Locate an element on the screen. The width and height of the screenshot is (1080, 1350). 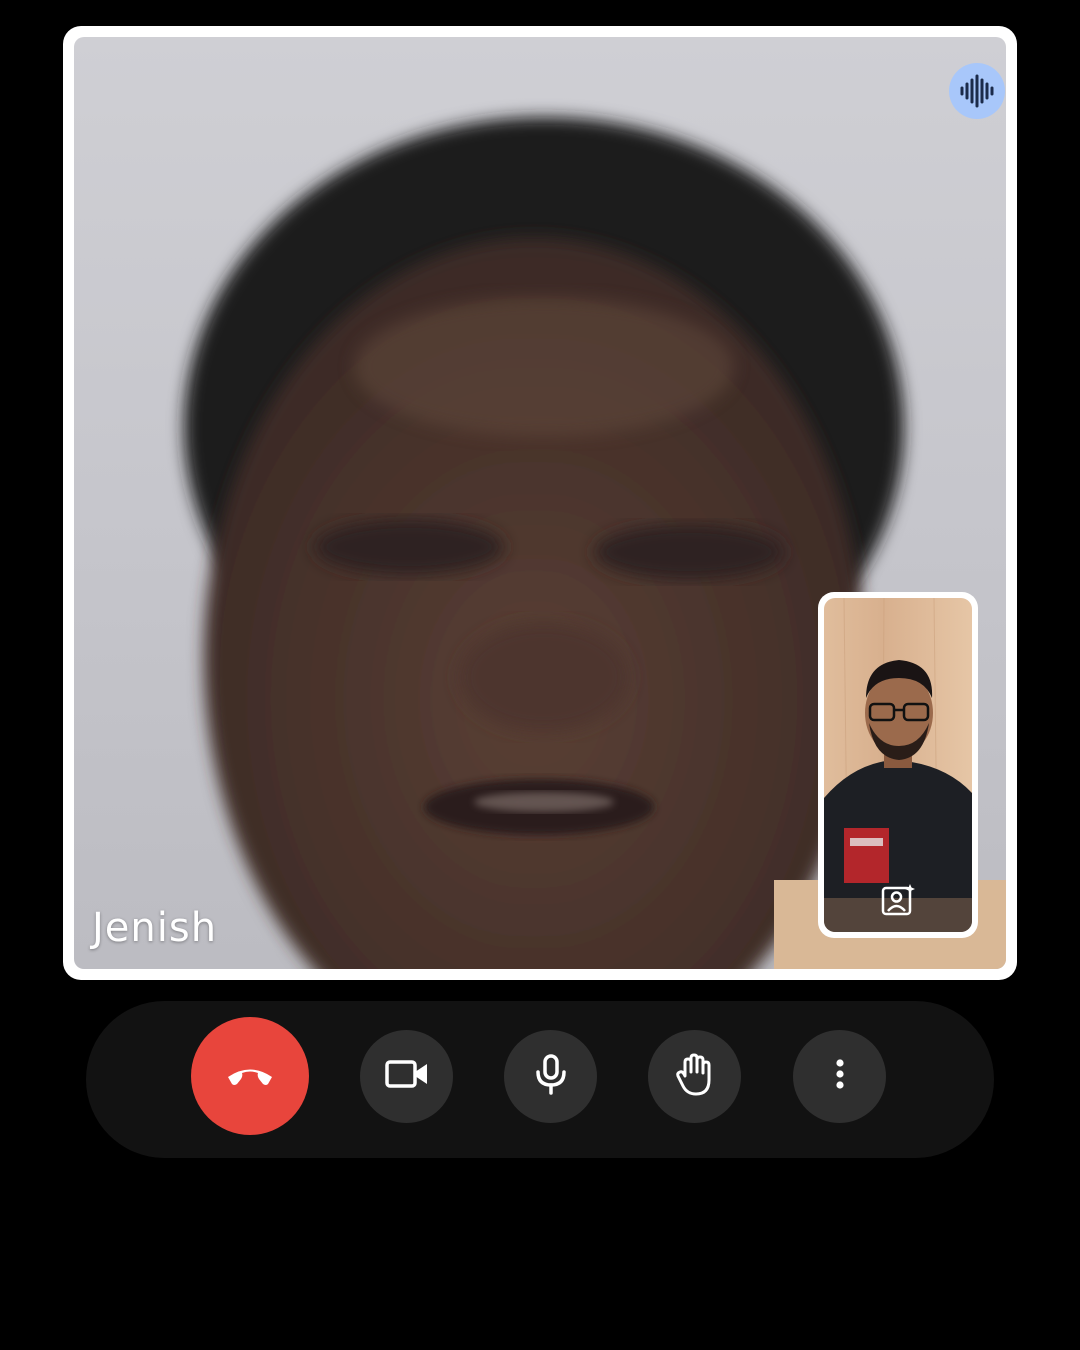
mic-icon is located at coordinates (551, 1076).